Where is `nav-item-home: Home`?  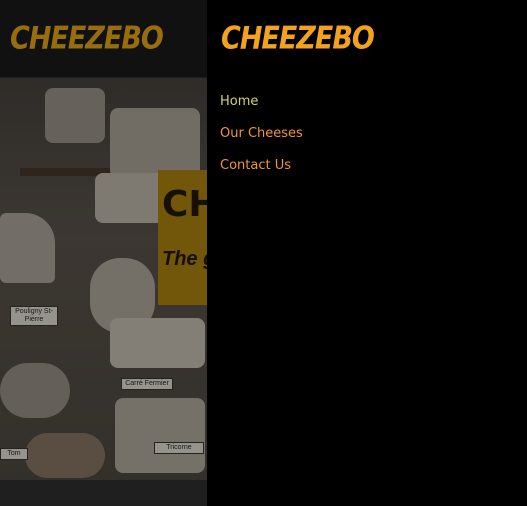
nav-item-home: Home is located at coordinates (261, 110).